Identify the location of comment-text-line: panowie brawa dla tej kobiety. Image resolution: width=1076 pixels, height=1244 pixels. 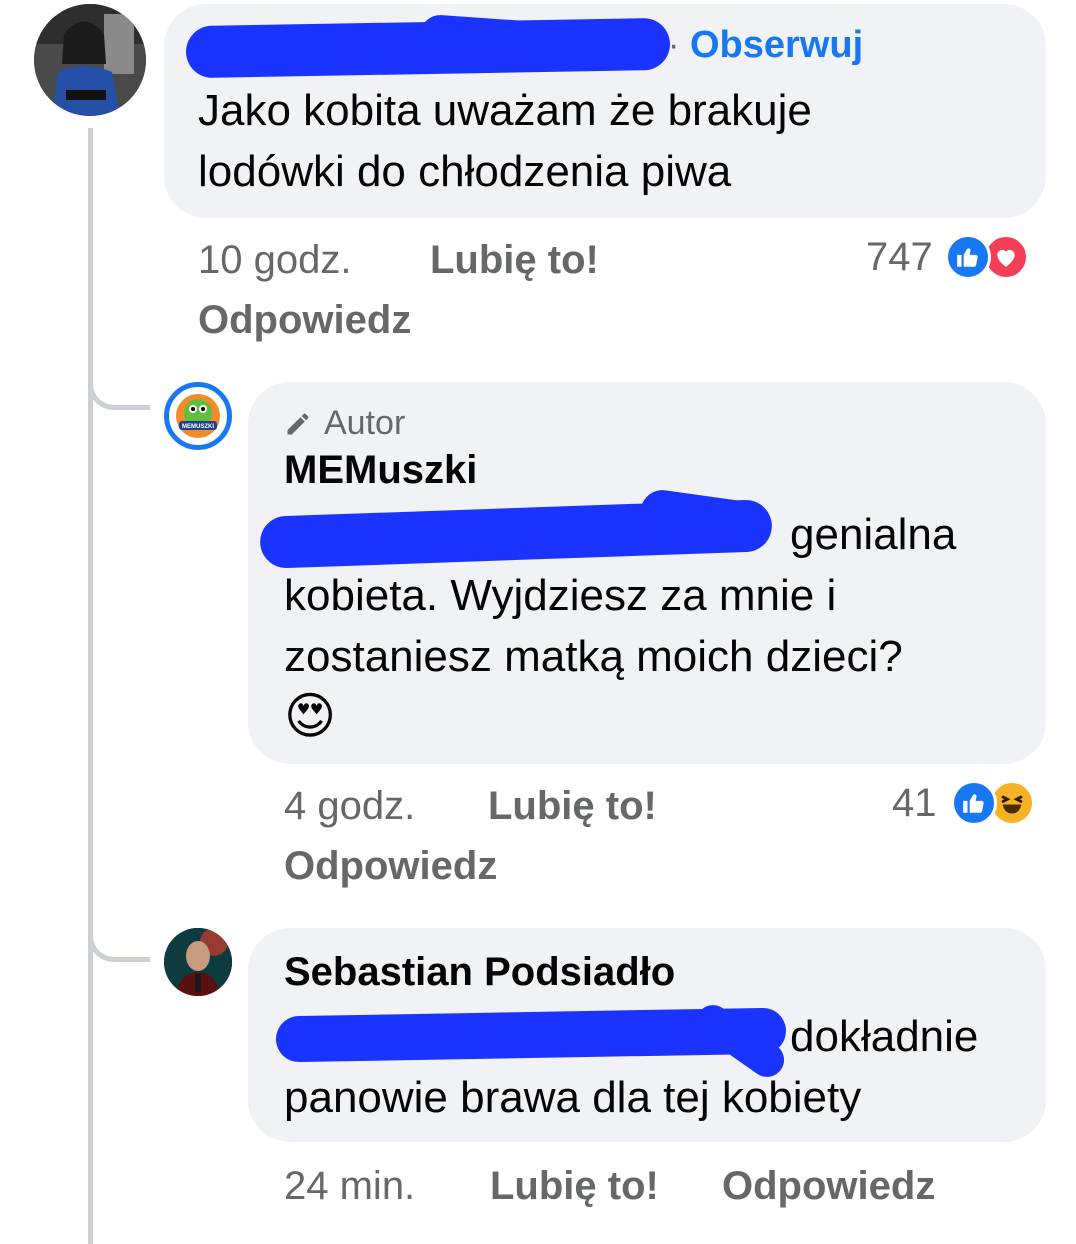
(573, 1097).